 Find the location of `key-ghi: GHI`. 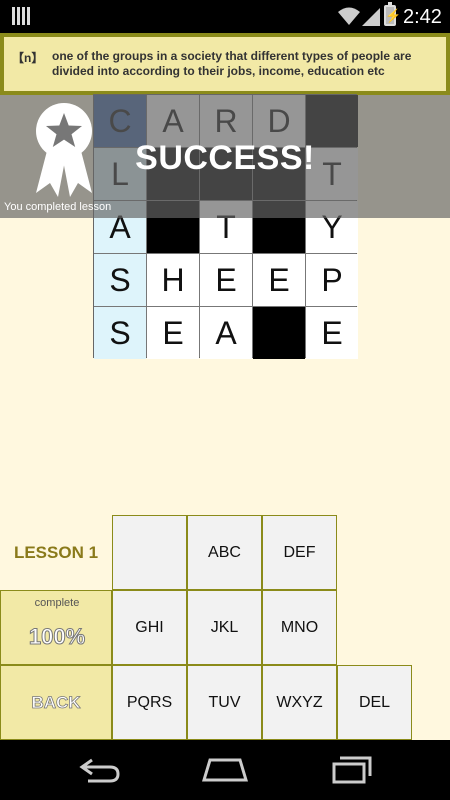

key-ghi: GHI is located at coordinates (149, 627).